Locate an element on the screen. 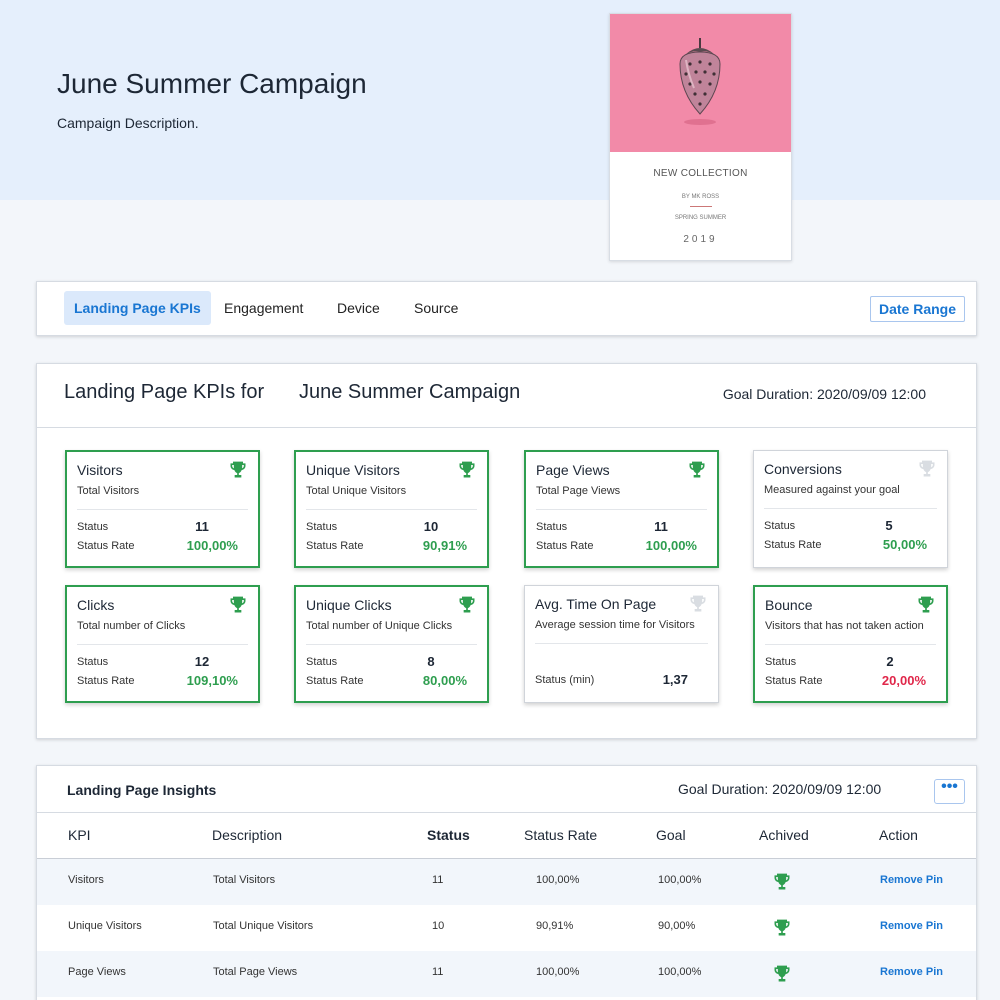 The image size is (1000, 1000). cover-season: SPRING SUMMER is located at coordinates (700, 218).